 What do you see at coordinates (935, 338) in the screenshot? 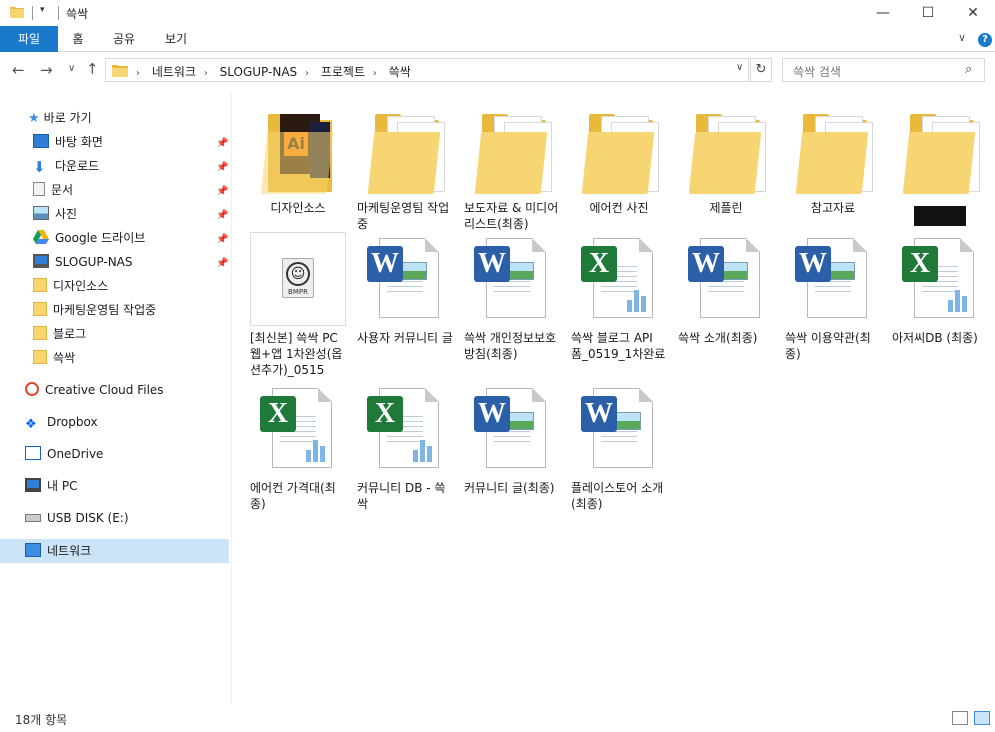
I see `file-name: 아저씨DB (최종)` at bounding box center [935, 338].